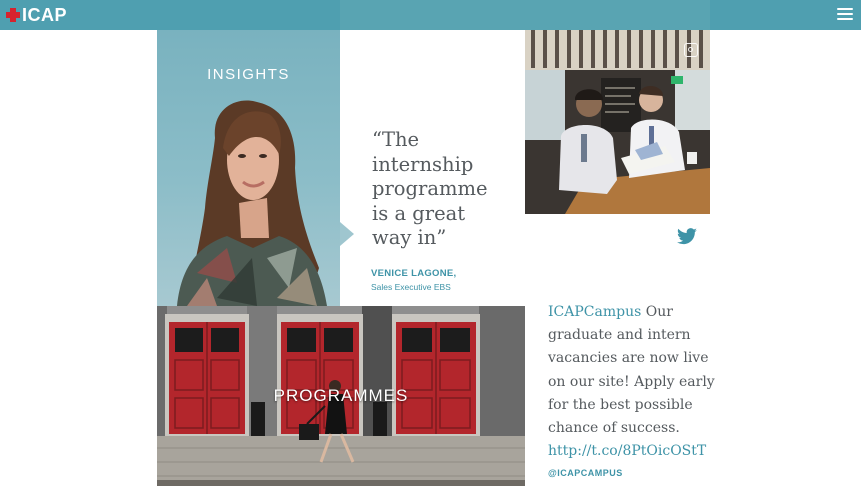 The image size is (861, 488). I want to click on header-center-strip, so click(525, 15).